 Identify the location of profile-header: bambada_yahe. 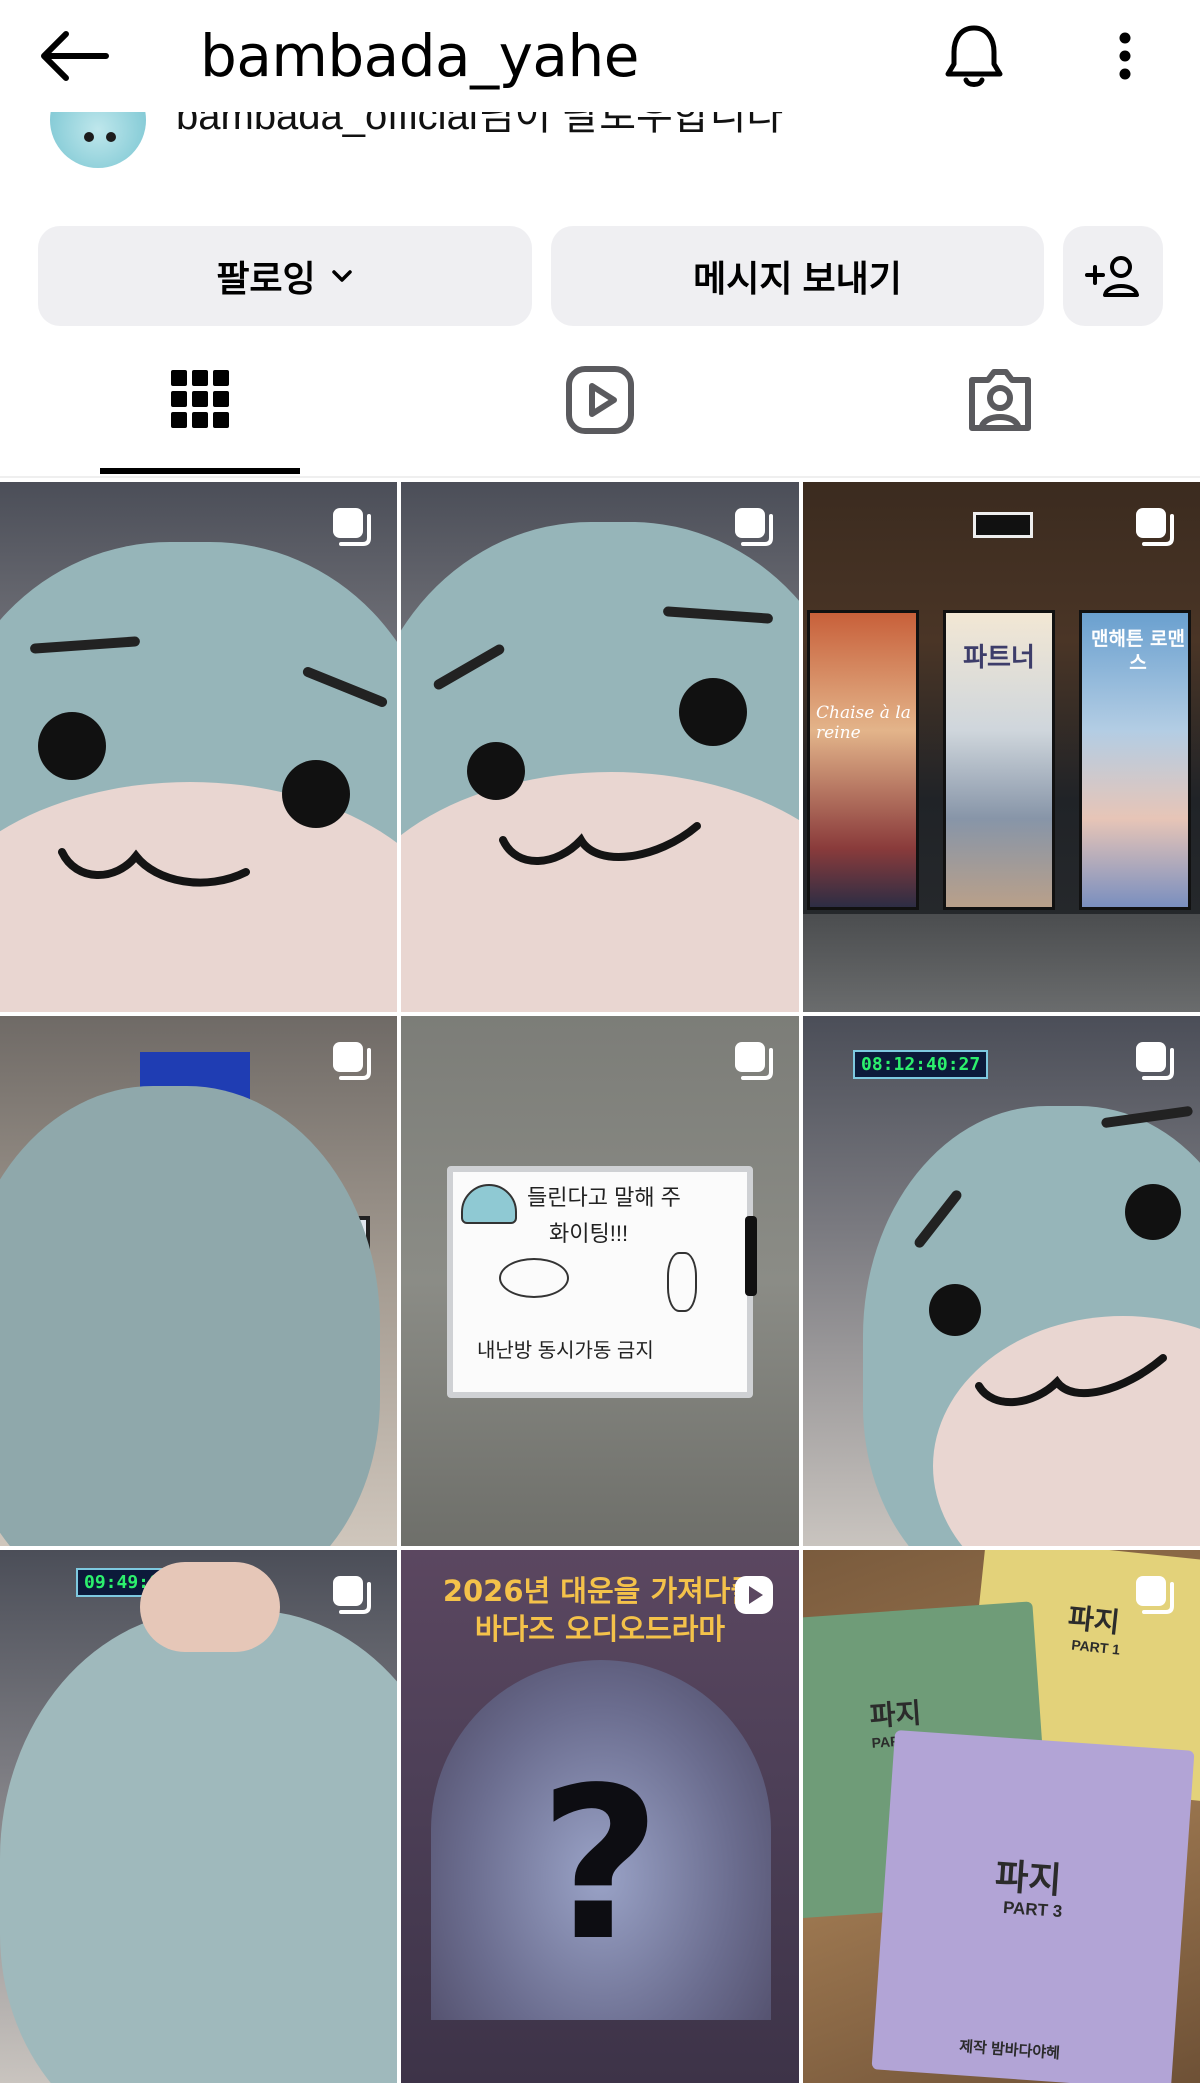
(600, 56).